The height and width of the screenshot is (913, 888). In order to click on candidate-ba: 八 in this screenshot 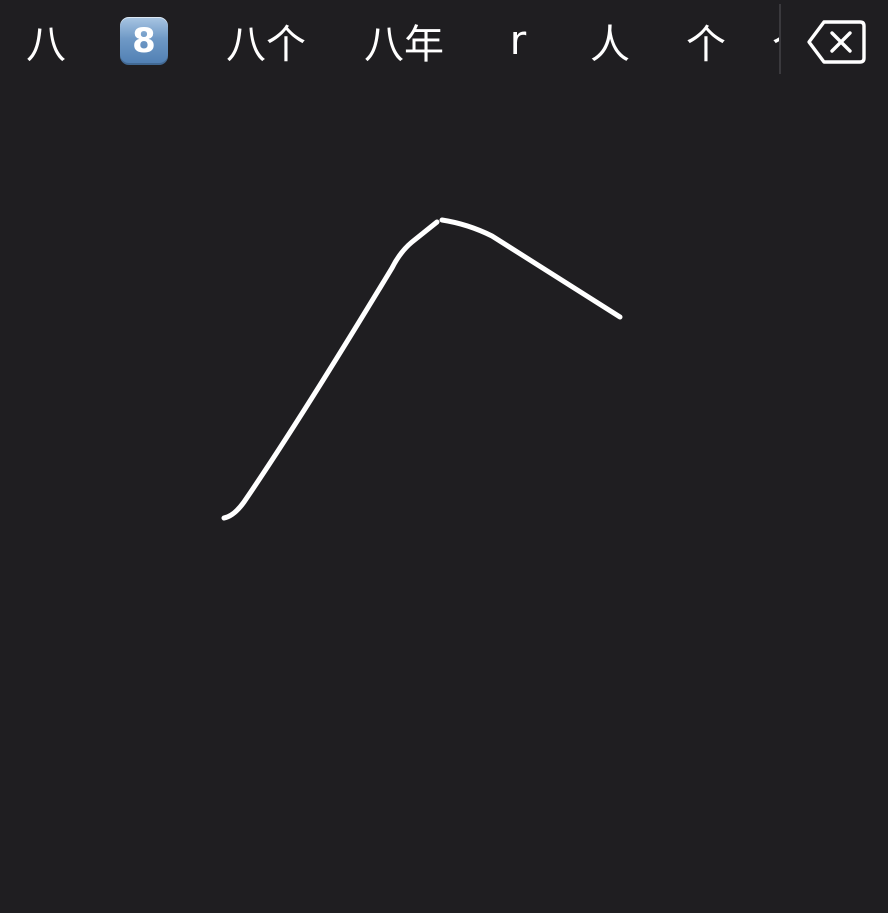, I will do `click(46, 41)`.